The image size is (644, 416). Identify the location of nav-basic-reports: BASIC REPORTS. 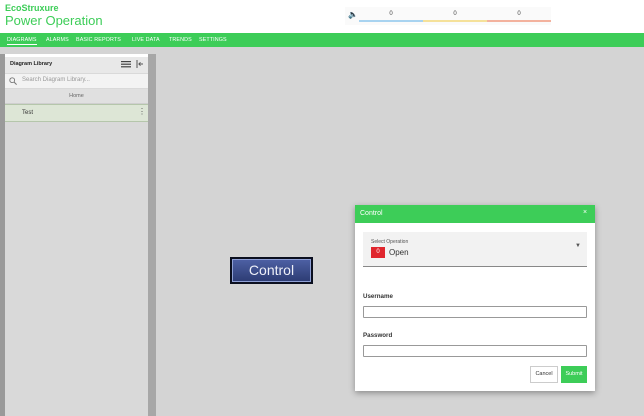
(98, 40).